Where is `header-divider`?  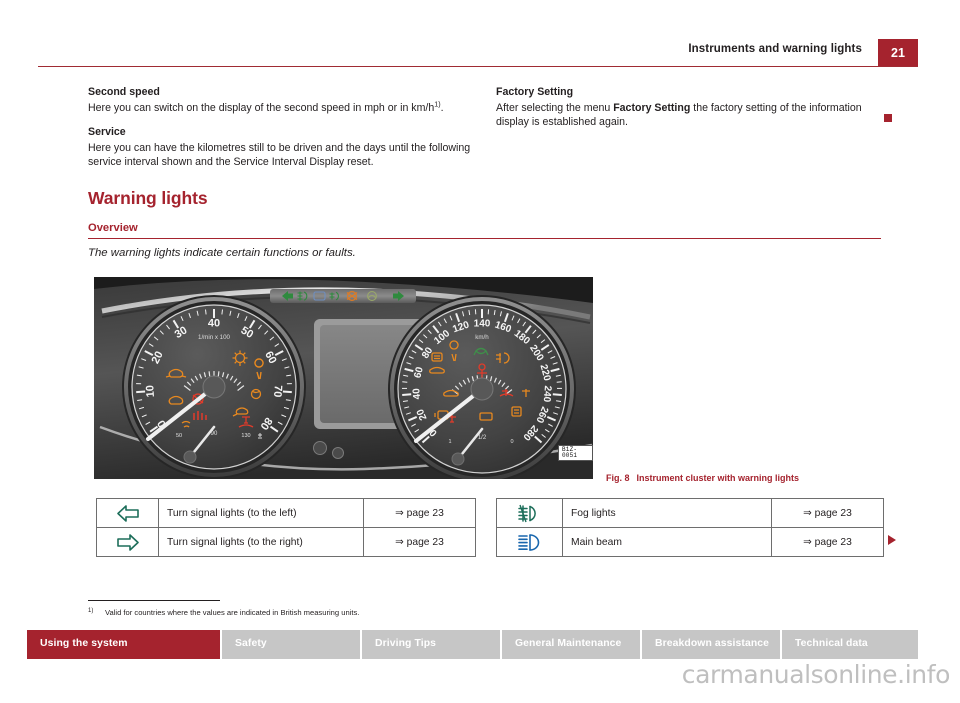
header-divider is located at coordinates (478, 66).